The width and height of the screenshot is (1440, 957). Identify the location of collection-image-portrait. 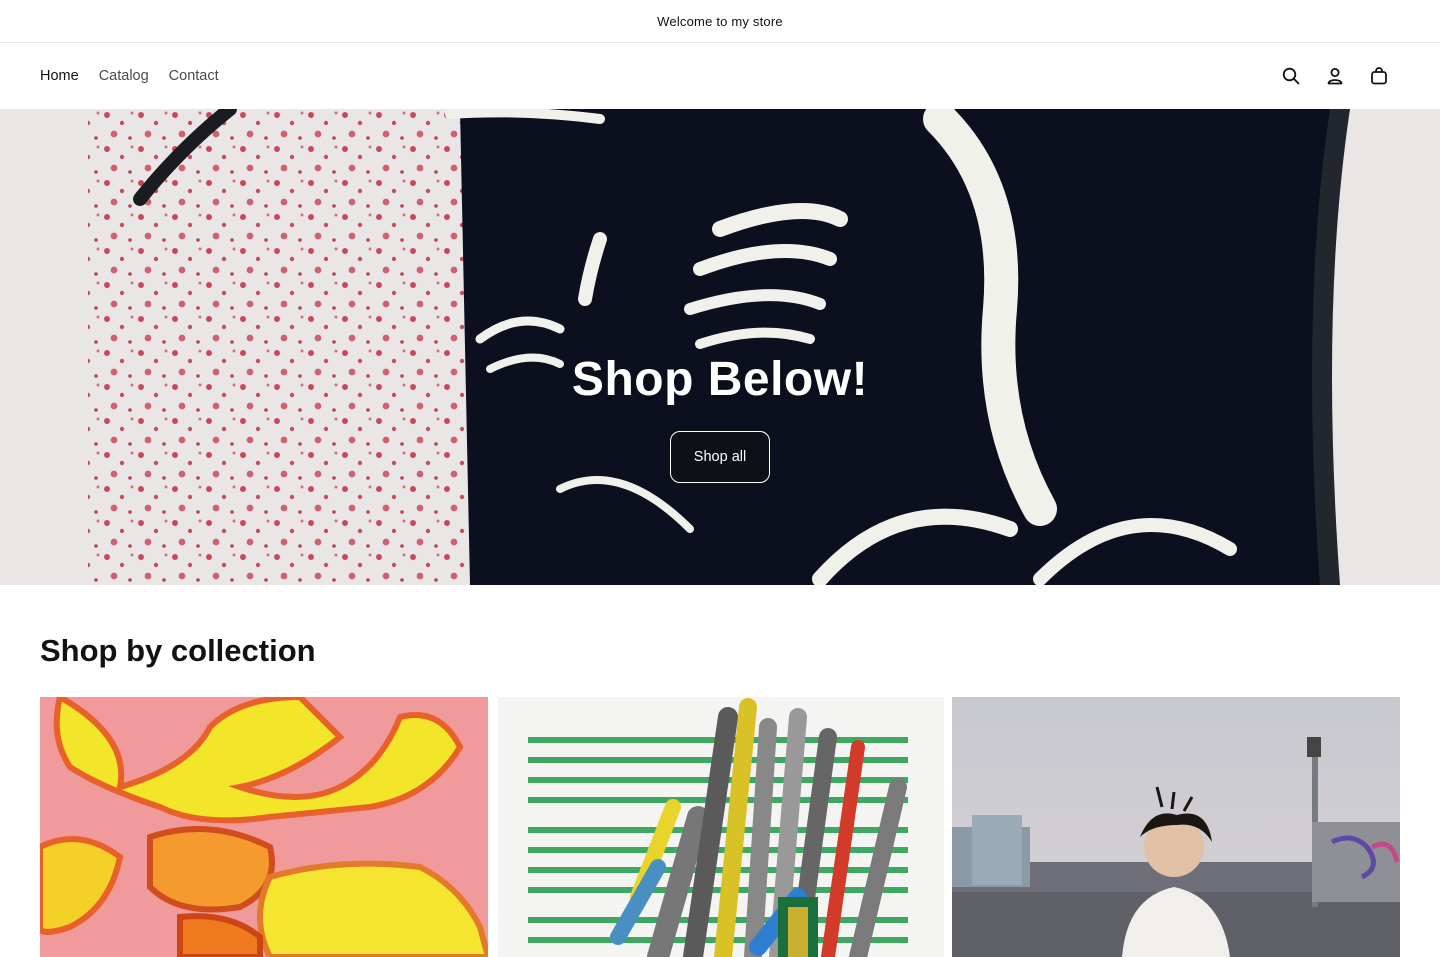
(1176, 827).